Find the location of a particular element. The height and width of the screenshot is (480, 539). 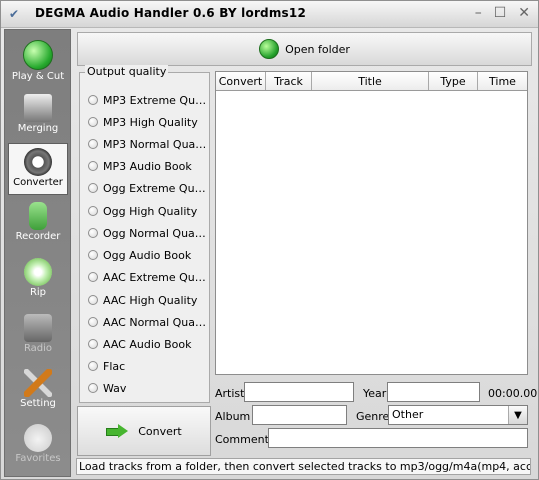

convert-button-label: Convert is located at coordinates (160, 431).